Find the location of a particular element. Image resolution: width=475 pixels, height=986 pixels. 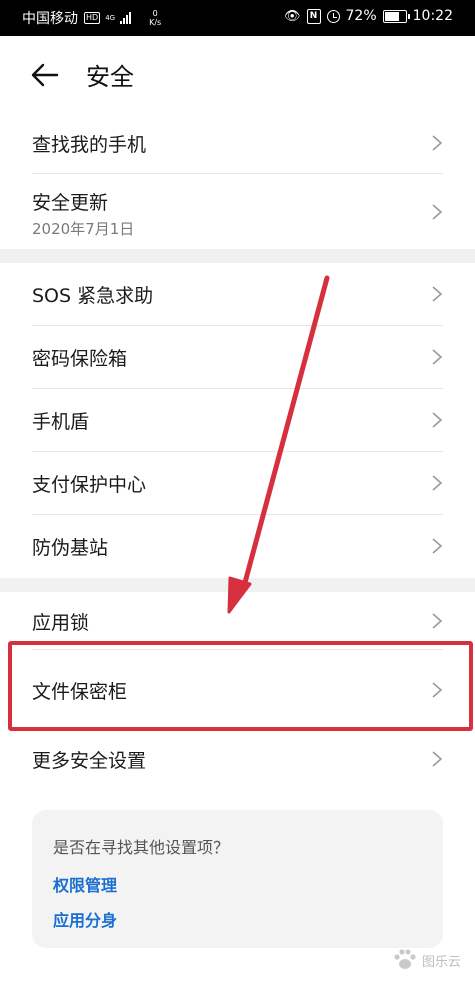

row-label: 防伪基站 is located at coordinates (70, 548).